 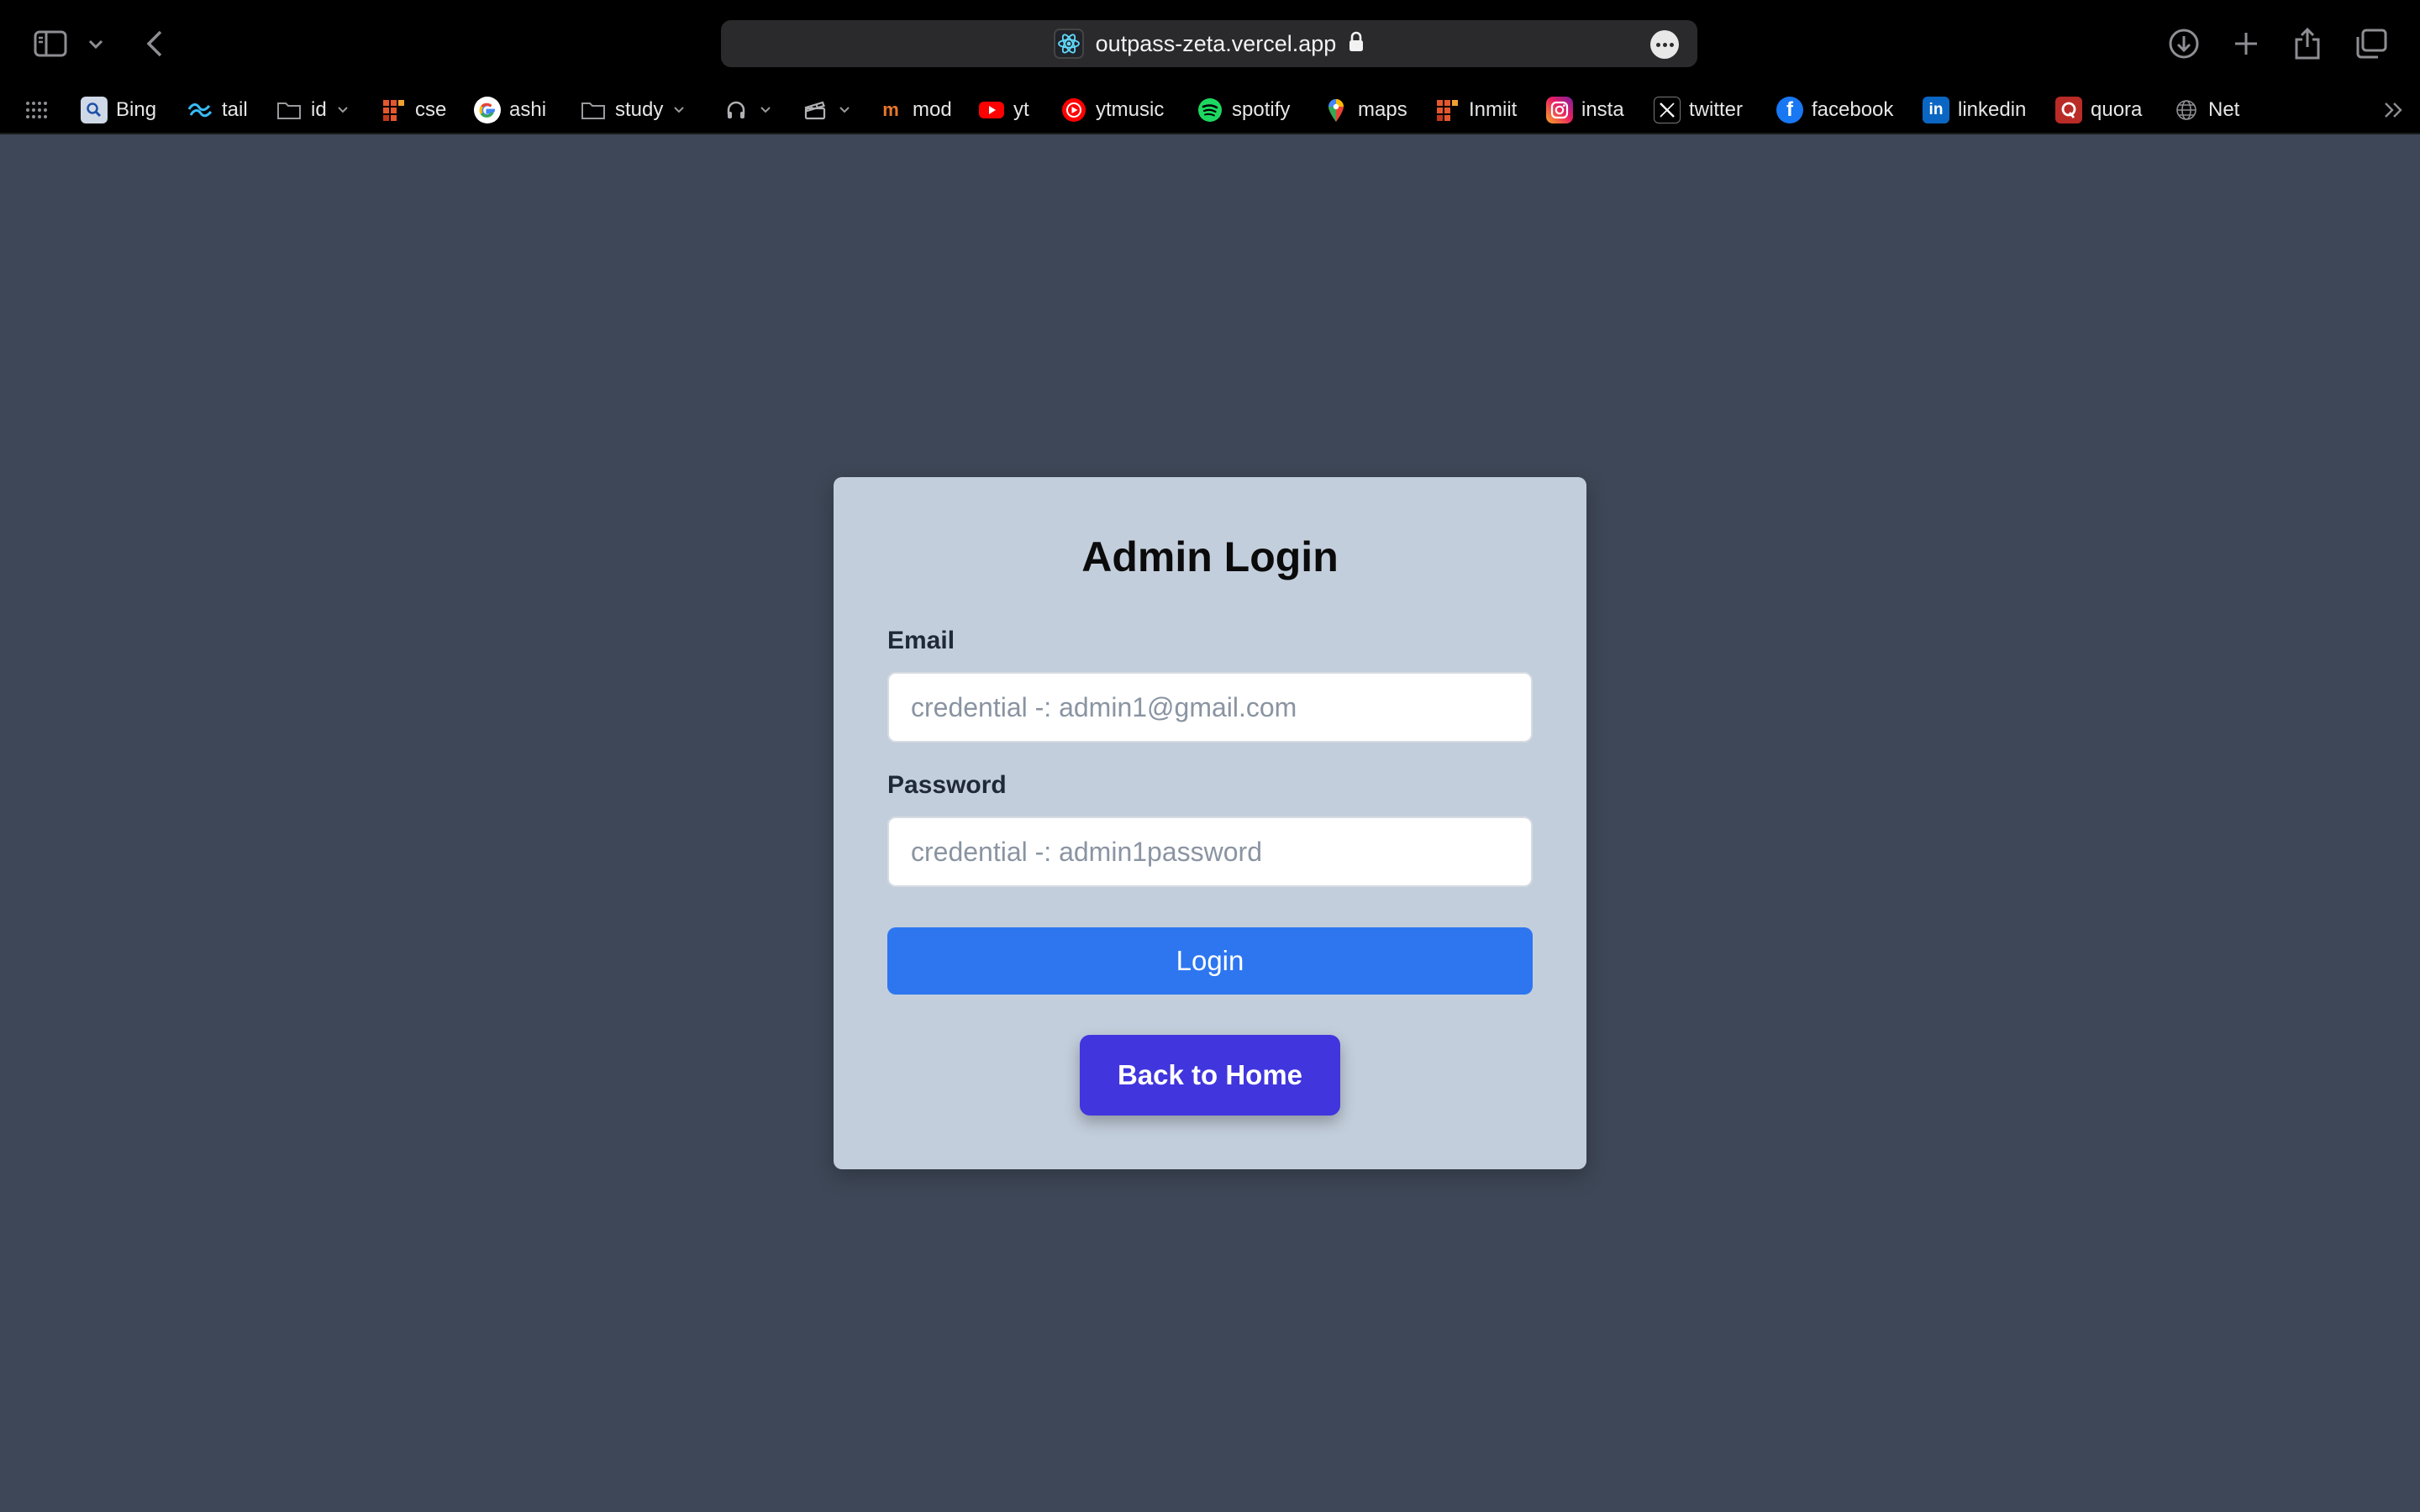 I want to click on favorite-label: Net, so click(x=2224, y=109).